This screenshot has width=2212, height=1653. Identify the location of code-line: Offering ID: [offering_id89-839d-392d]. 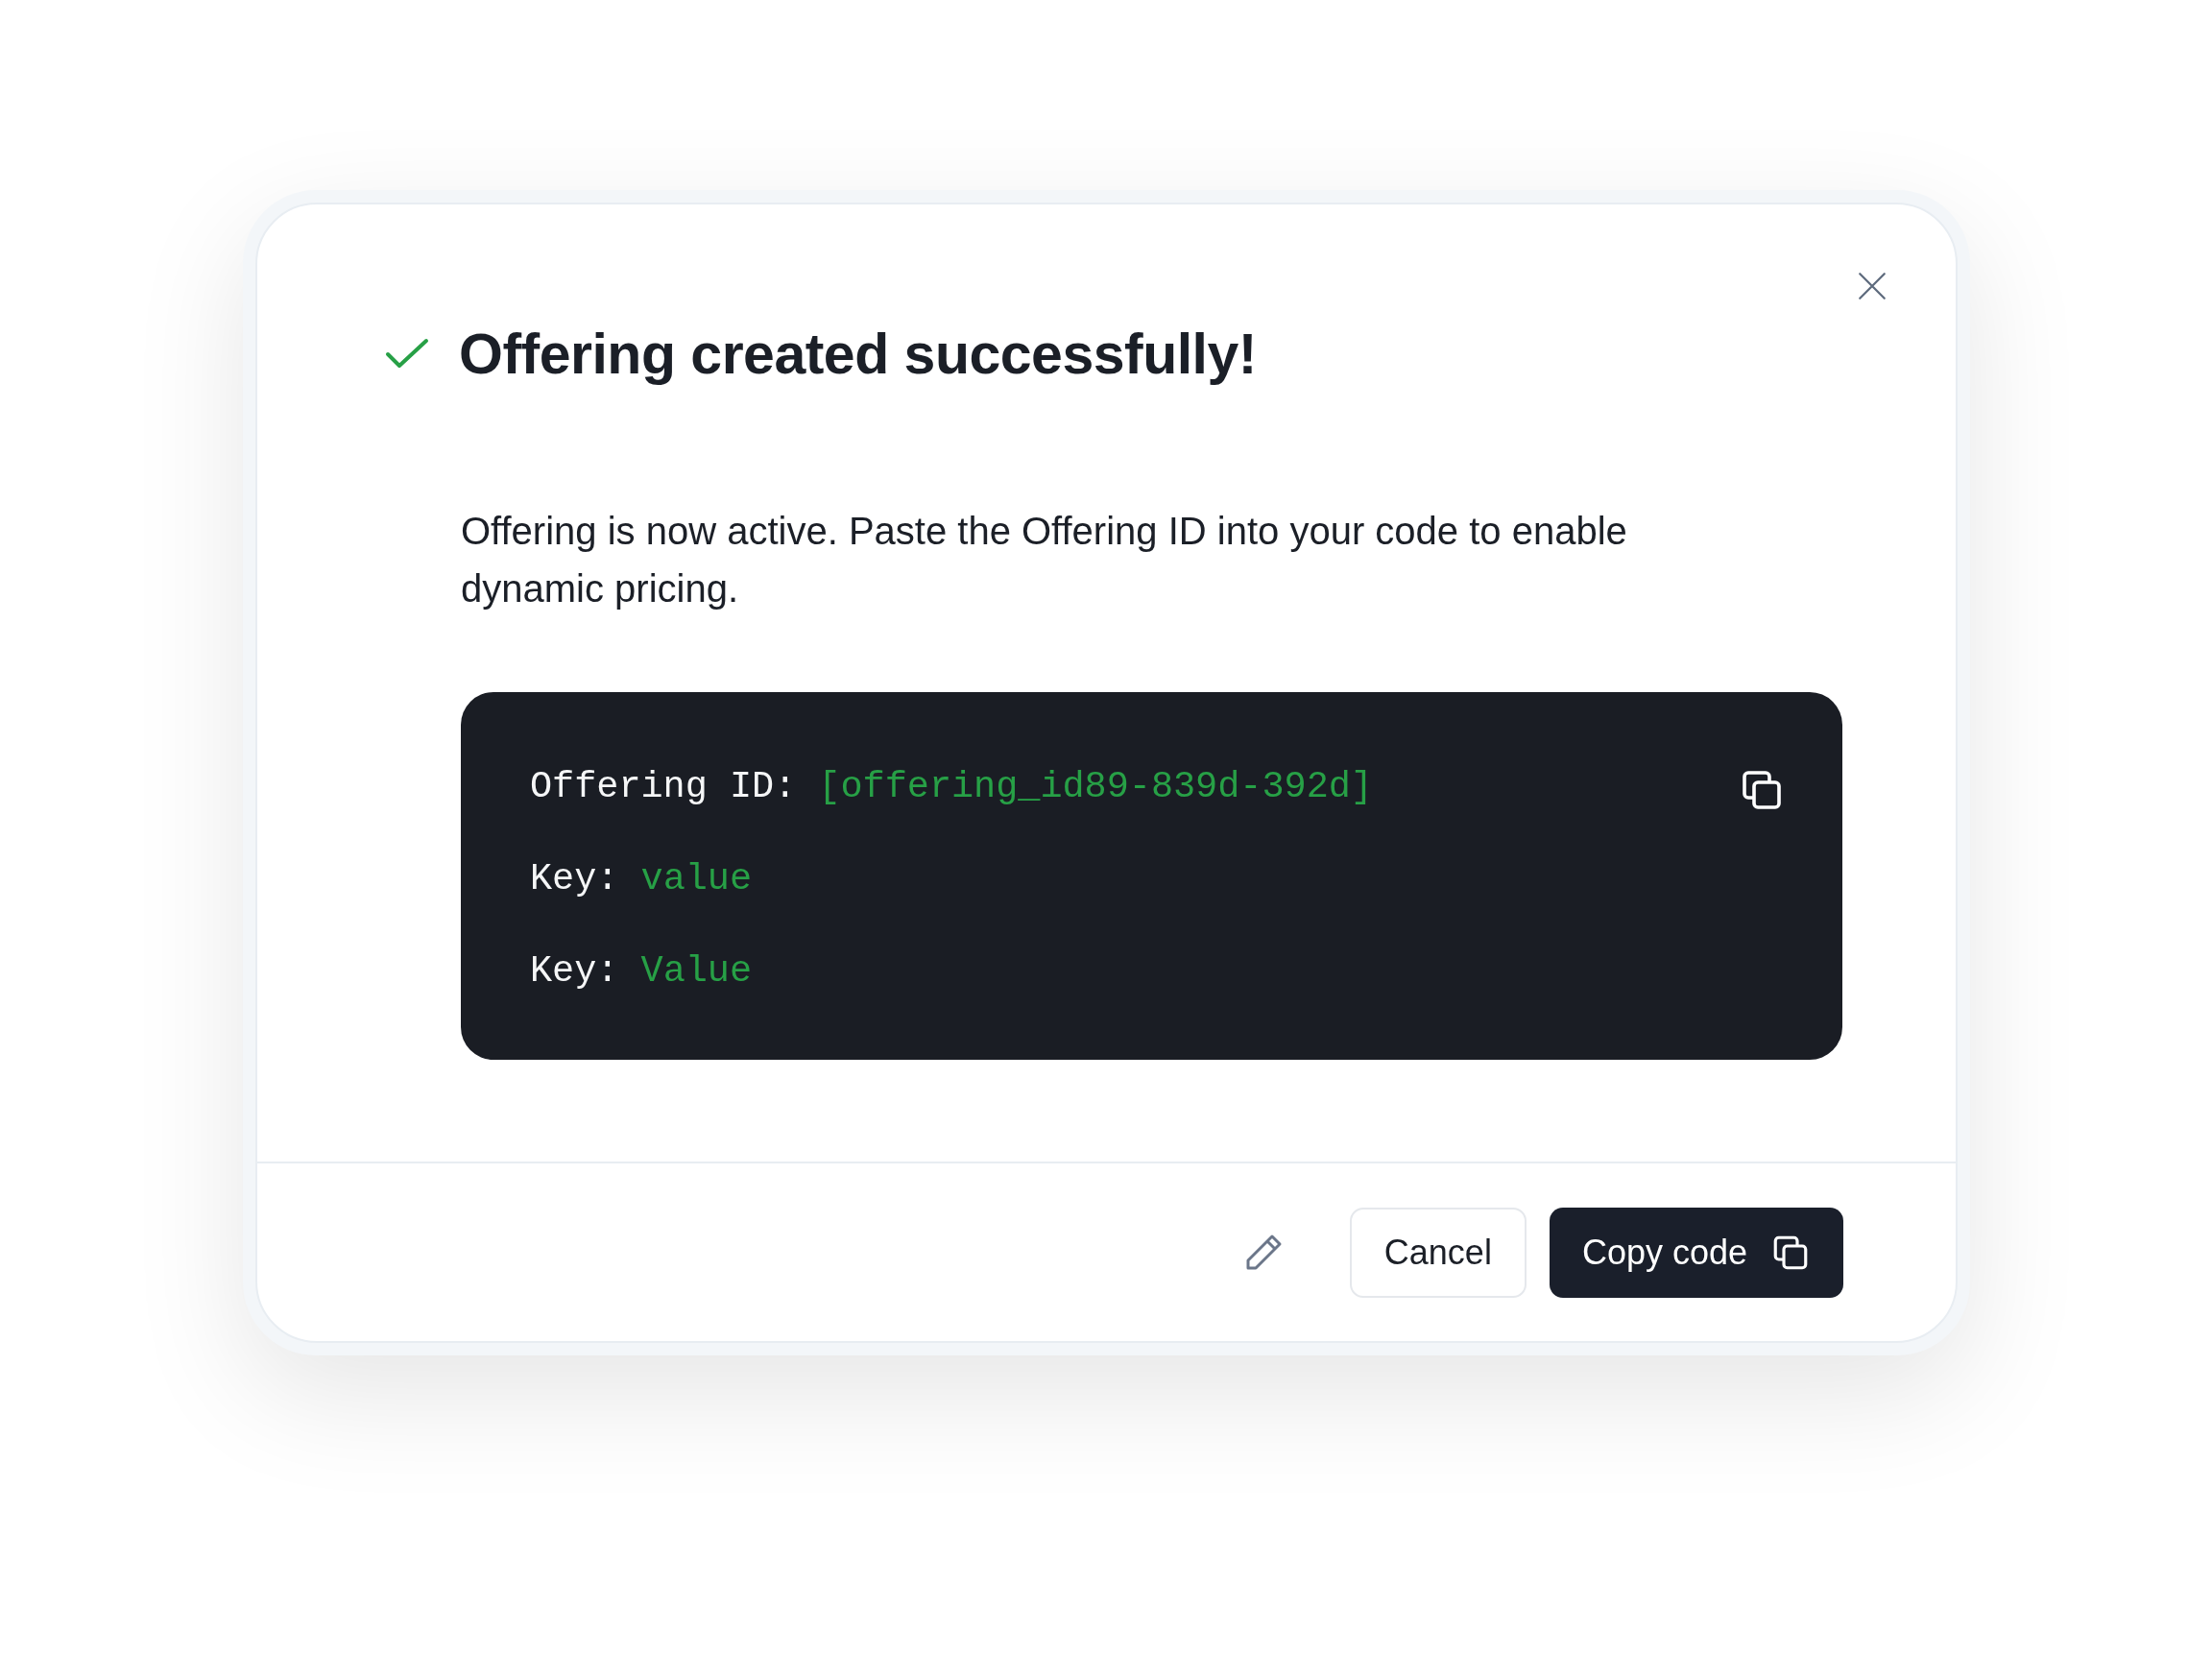
(952, 787).